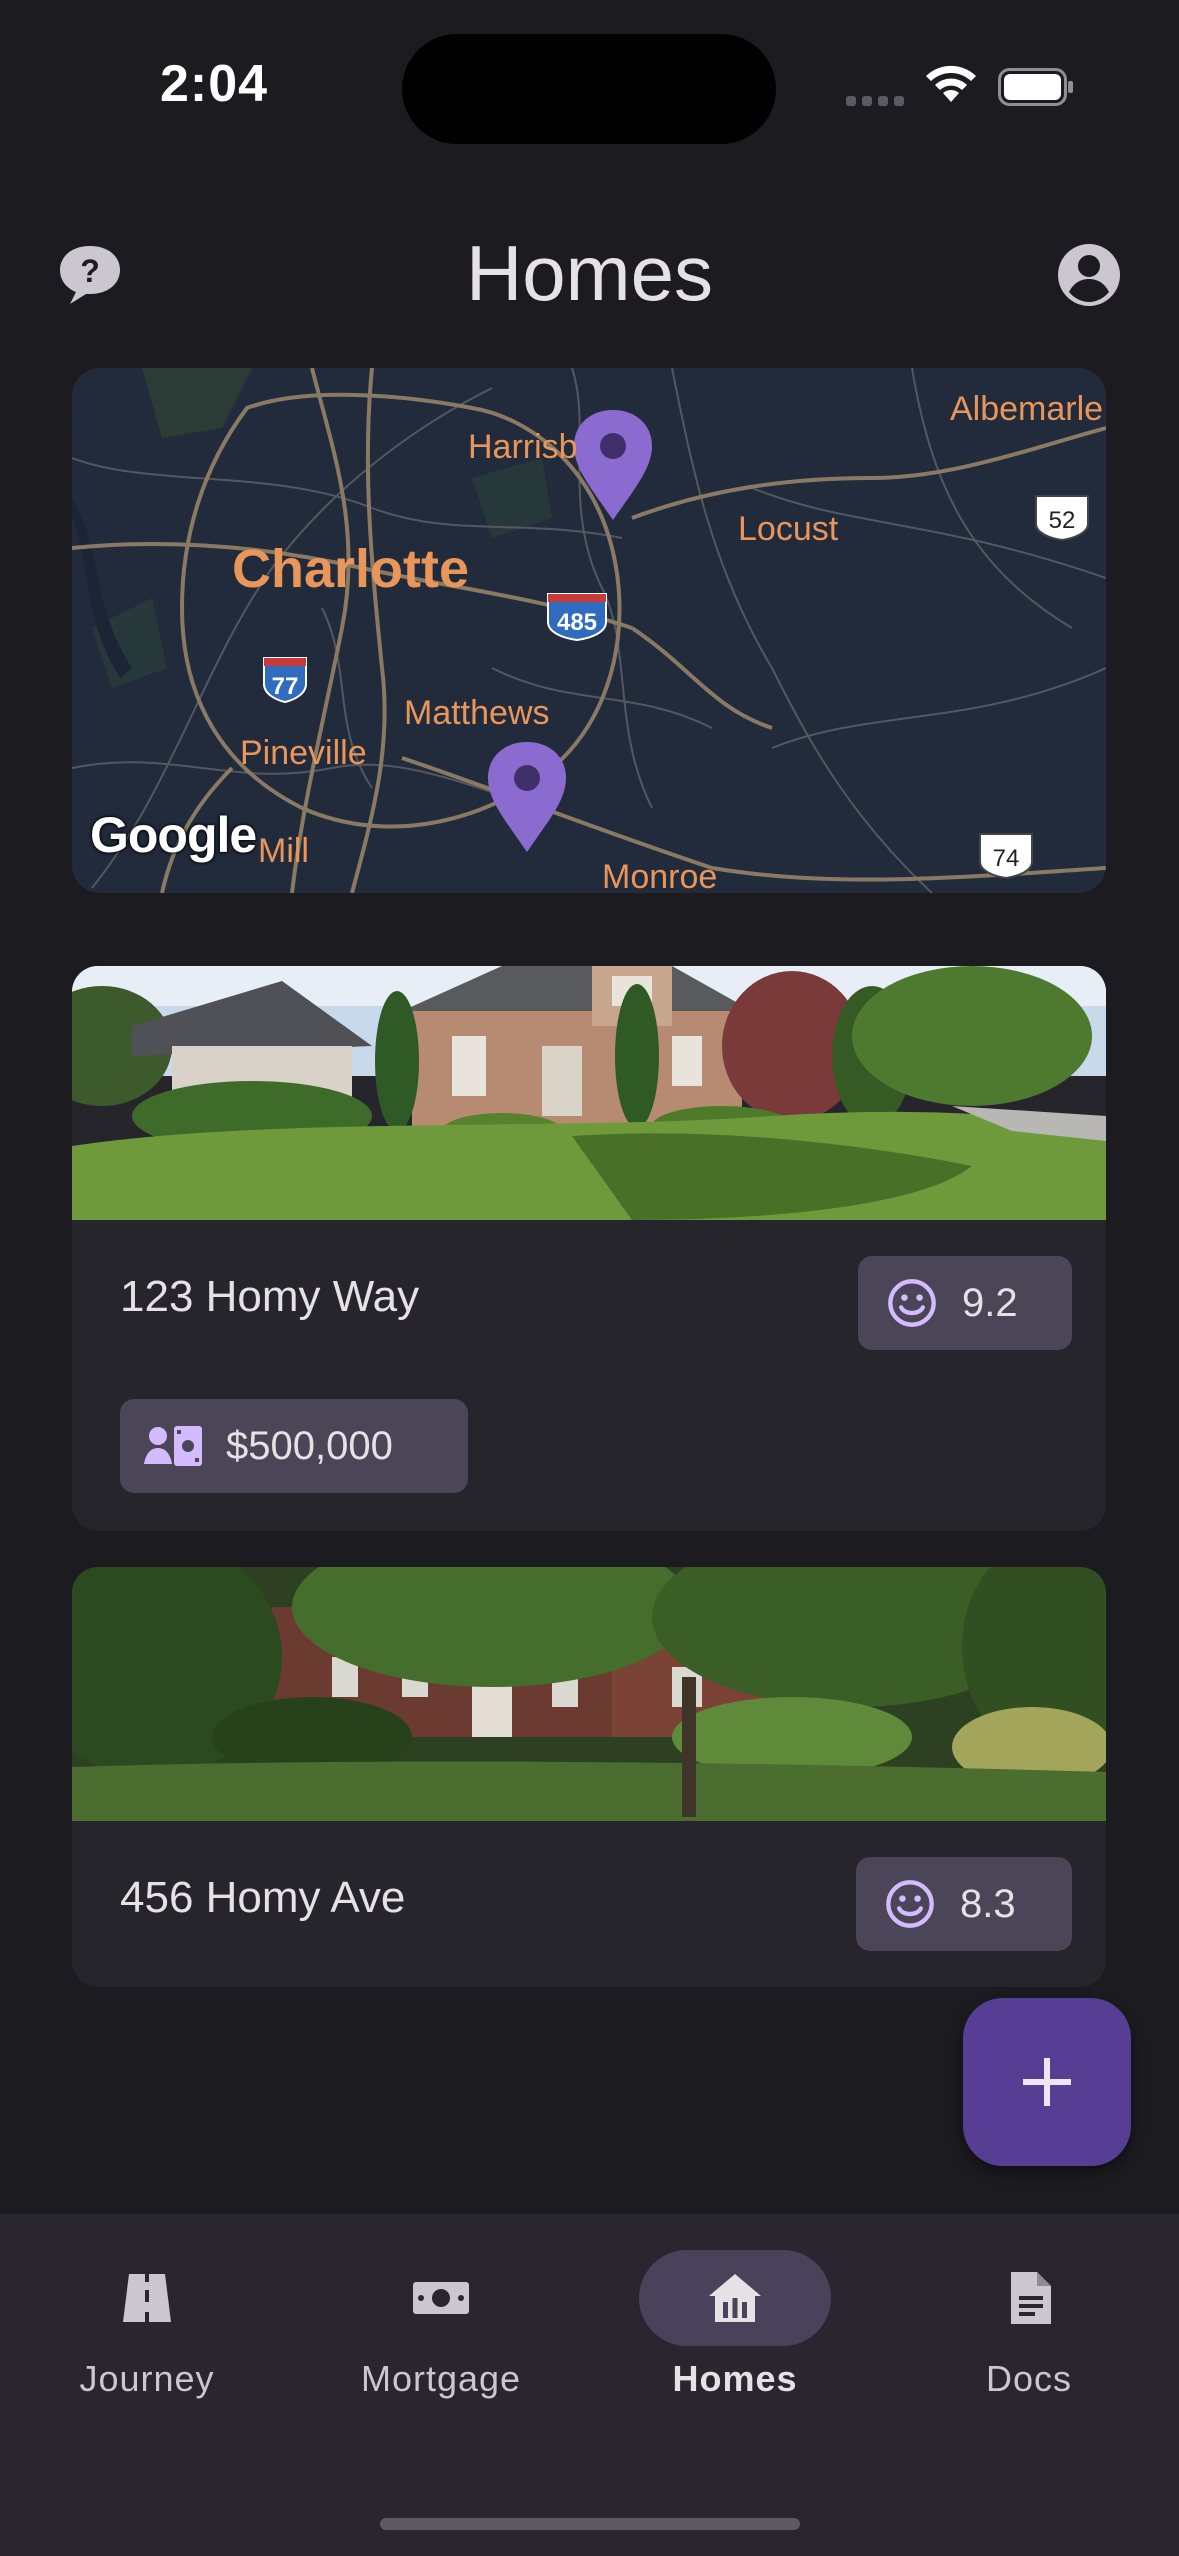 This screenshot has width=1179, height=2556. I want to click on home-icon, so click(735, 2298).